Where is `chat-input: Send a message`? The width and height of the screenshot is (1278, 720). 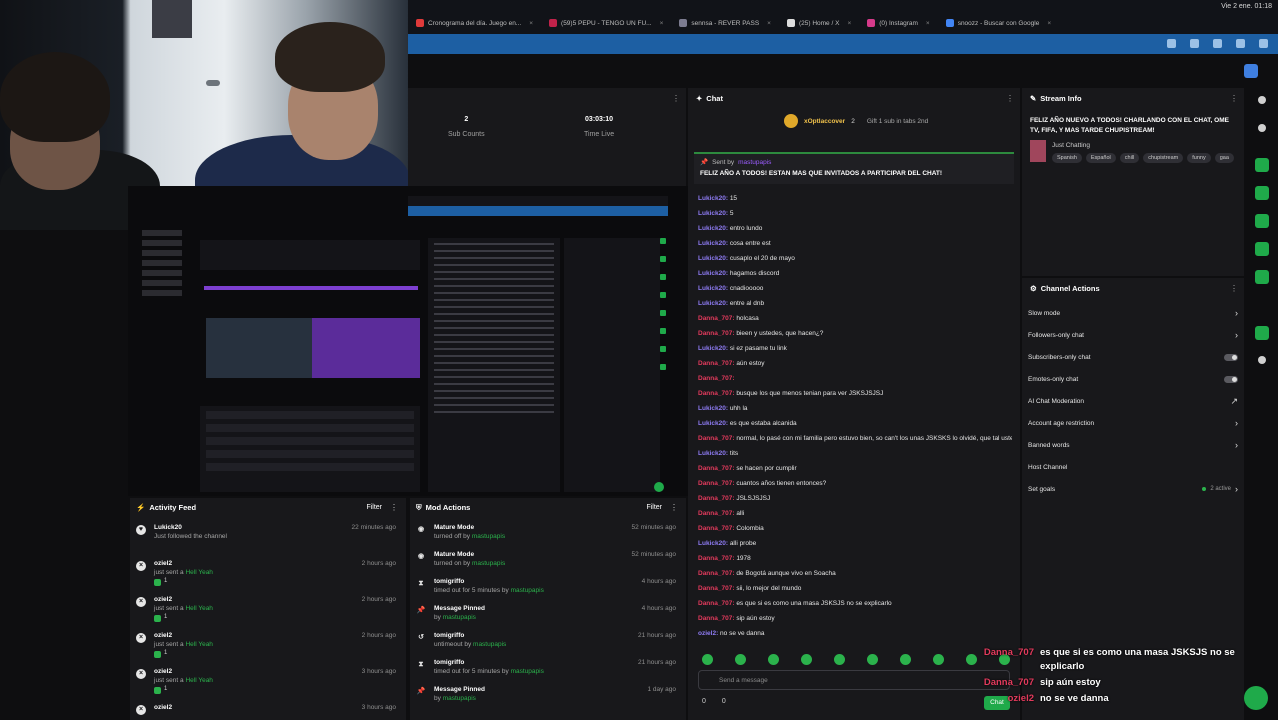 chat-input: Send a message is located at coordinates (854, 680).